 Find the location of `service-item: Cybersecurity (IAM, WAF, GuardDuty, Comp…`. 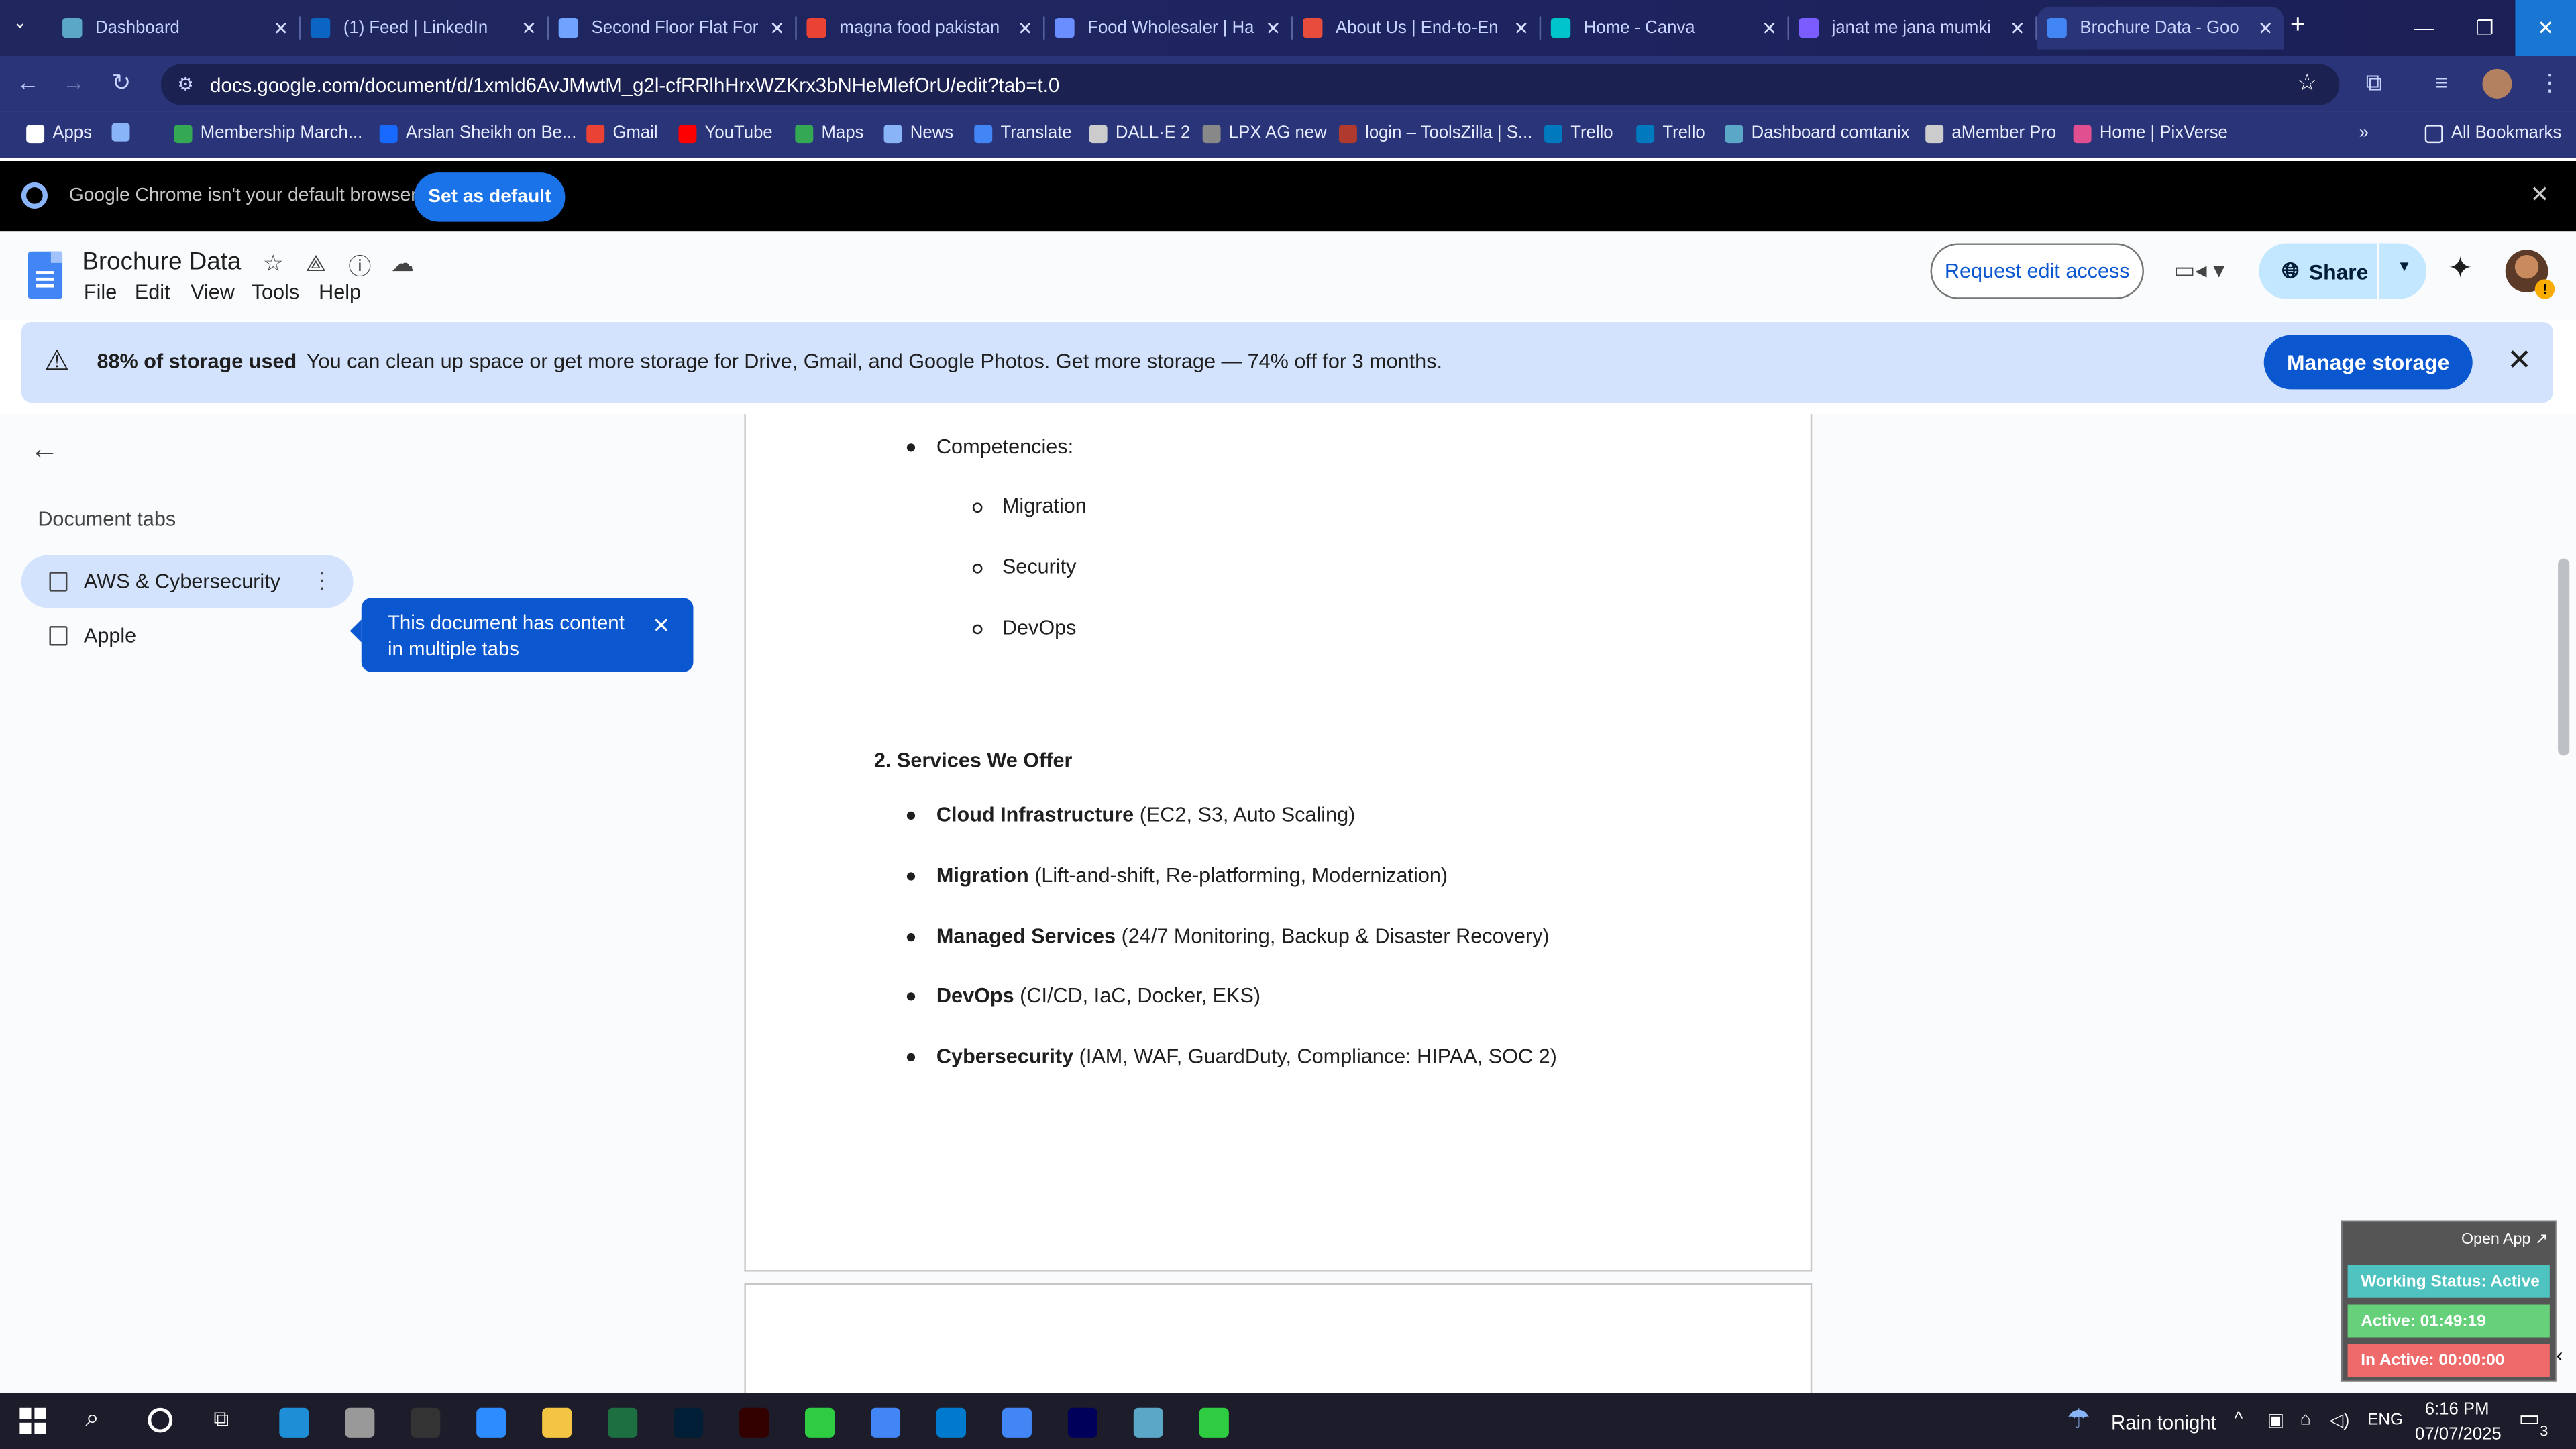

service-item: Cybersecurity (IAM, WAF, GuardDuty, Comp… is located at coordinates (1246, 1056).